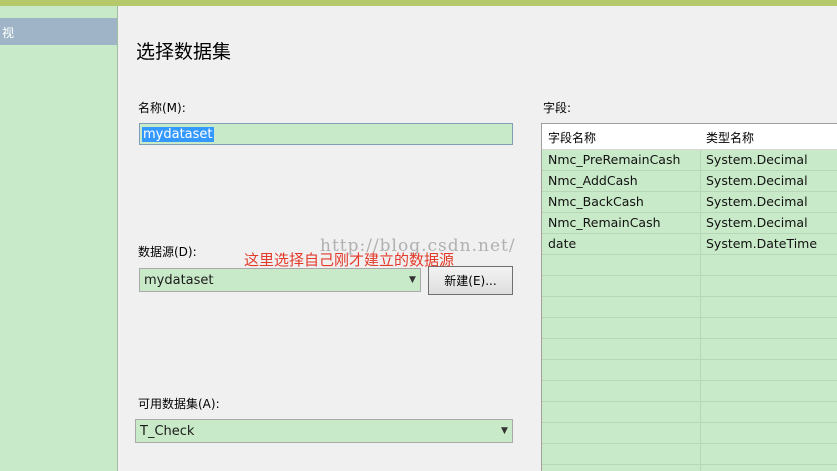 This screenshot has width=837, height=471. Describe the element at coordinates (593, 180) in the screenshot. I see `field-name-cell: Nmc_AddCash` at that location.